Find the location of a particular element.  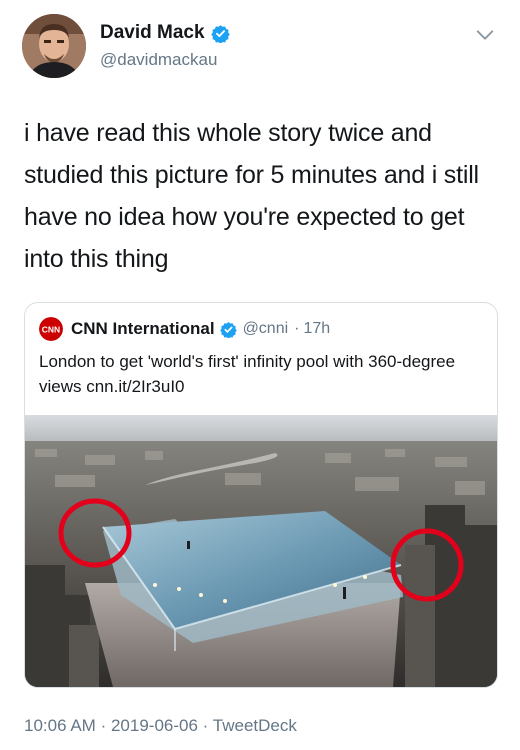

quoted-handle: @cnni is located at coordinates (266, 329).